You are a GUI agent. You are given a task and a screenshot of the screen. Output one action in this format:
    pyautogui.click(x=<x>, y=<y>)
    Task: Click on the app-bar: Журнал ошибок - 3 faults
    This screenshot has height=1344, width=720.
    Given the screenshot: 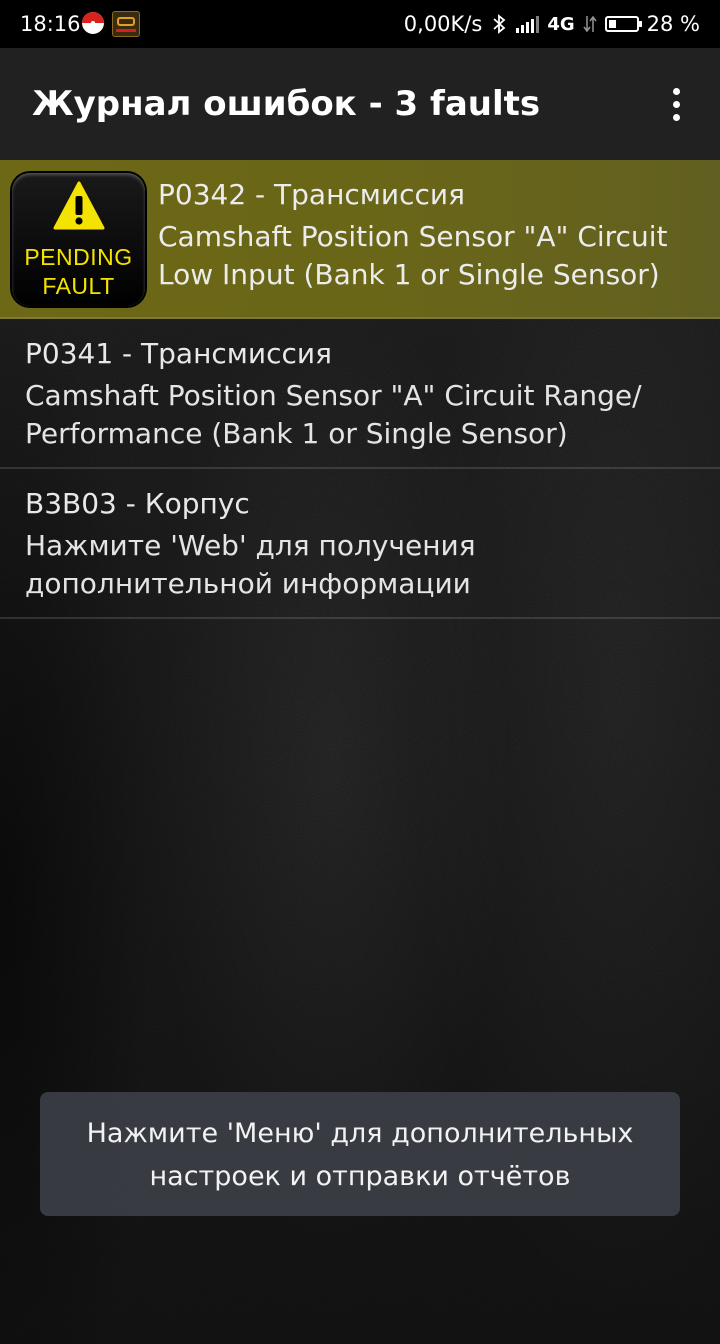 What is the action you would take?
    pyautogui.click(x=360, y=104)
    